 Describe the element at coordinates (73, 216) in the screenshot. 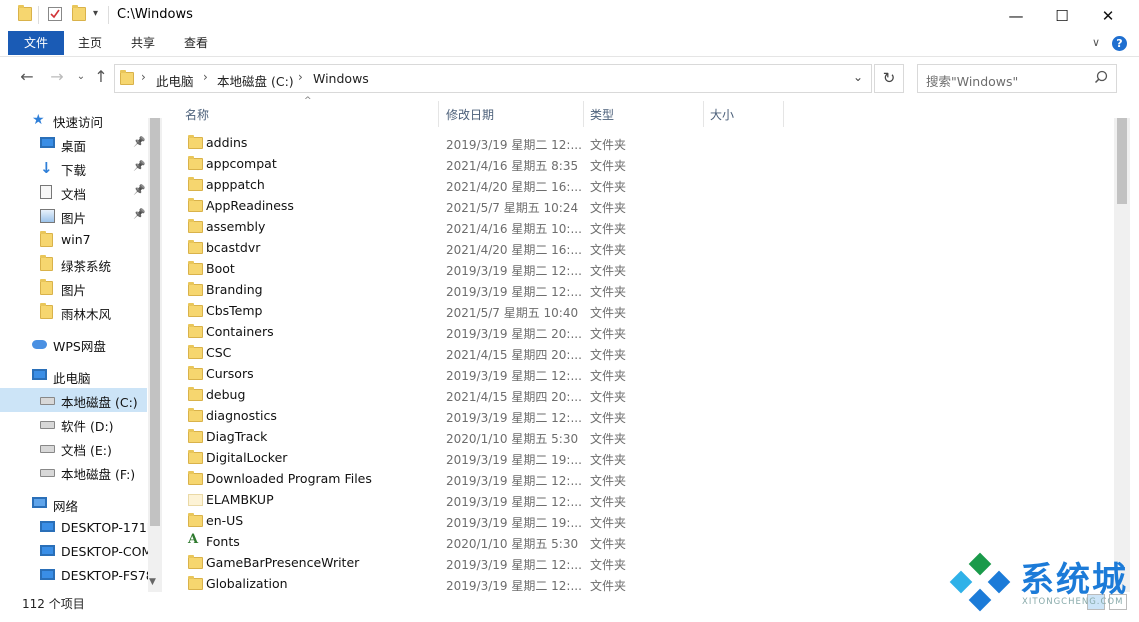

I see `sidebar-item: 图片 📌` at that location.